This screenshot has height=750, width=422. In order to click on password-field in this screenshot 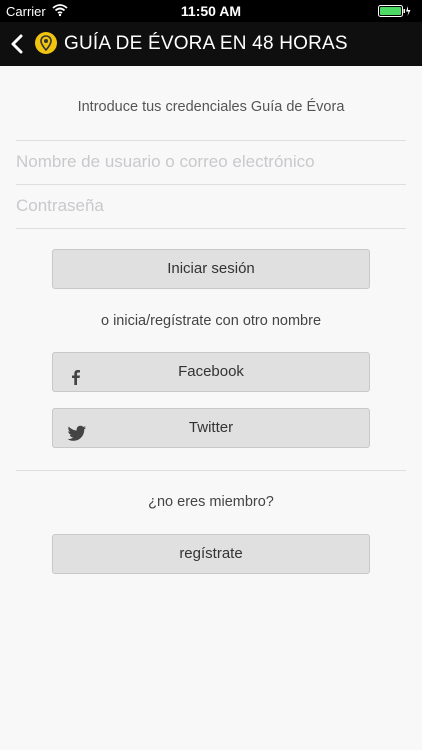, I will do `click(211, 206)`.